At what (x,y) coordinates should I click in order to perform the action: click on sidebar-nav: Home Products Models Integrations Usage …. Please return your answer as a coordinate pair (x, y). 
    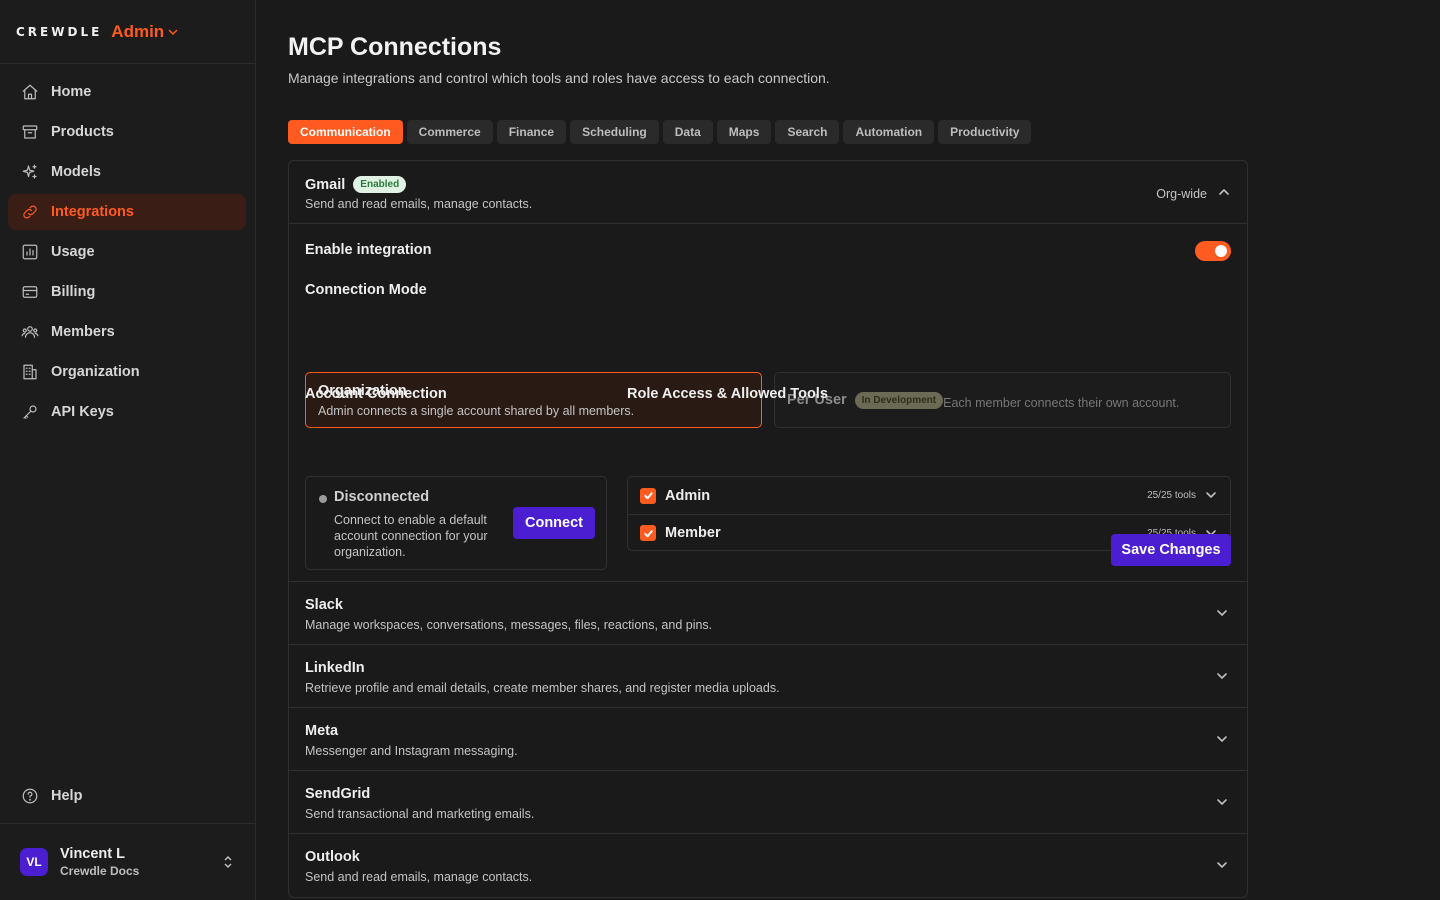
    Looking at the image, I should click on (127, 247).